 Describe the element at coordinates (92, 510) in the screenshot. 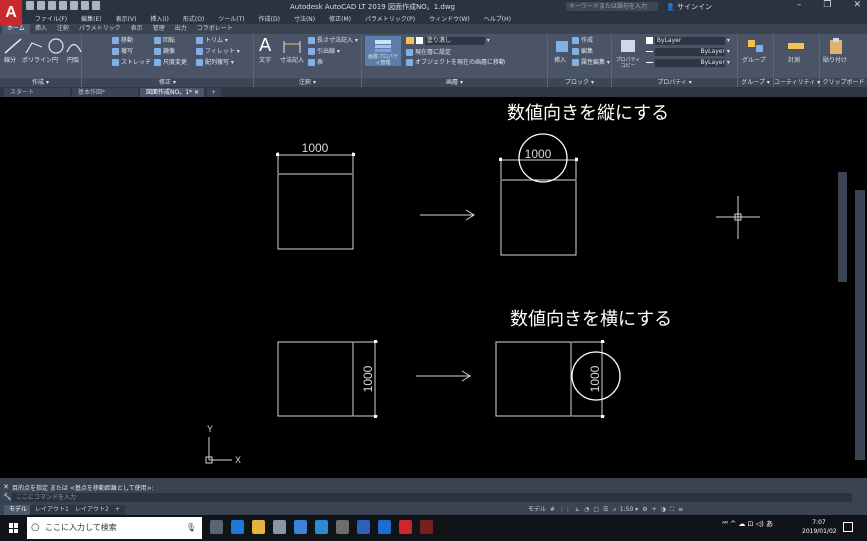

I see `layout-tab-layout2: レイアウト2` at that location.